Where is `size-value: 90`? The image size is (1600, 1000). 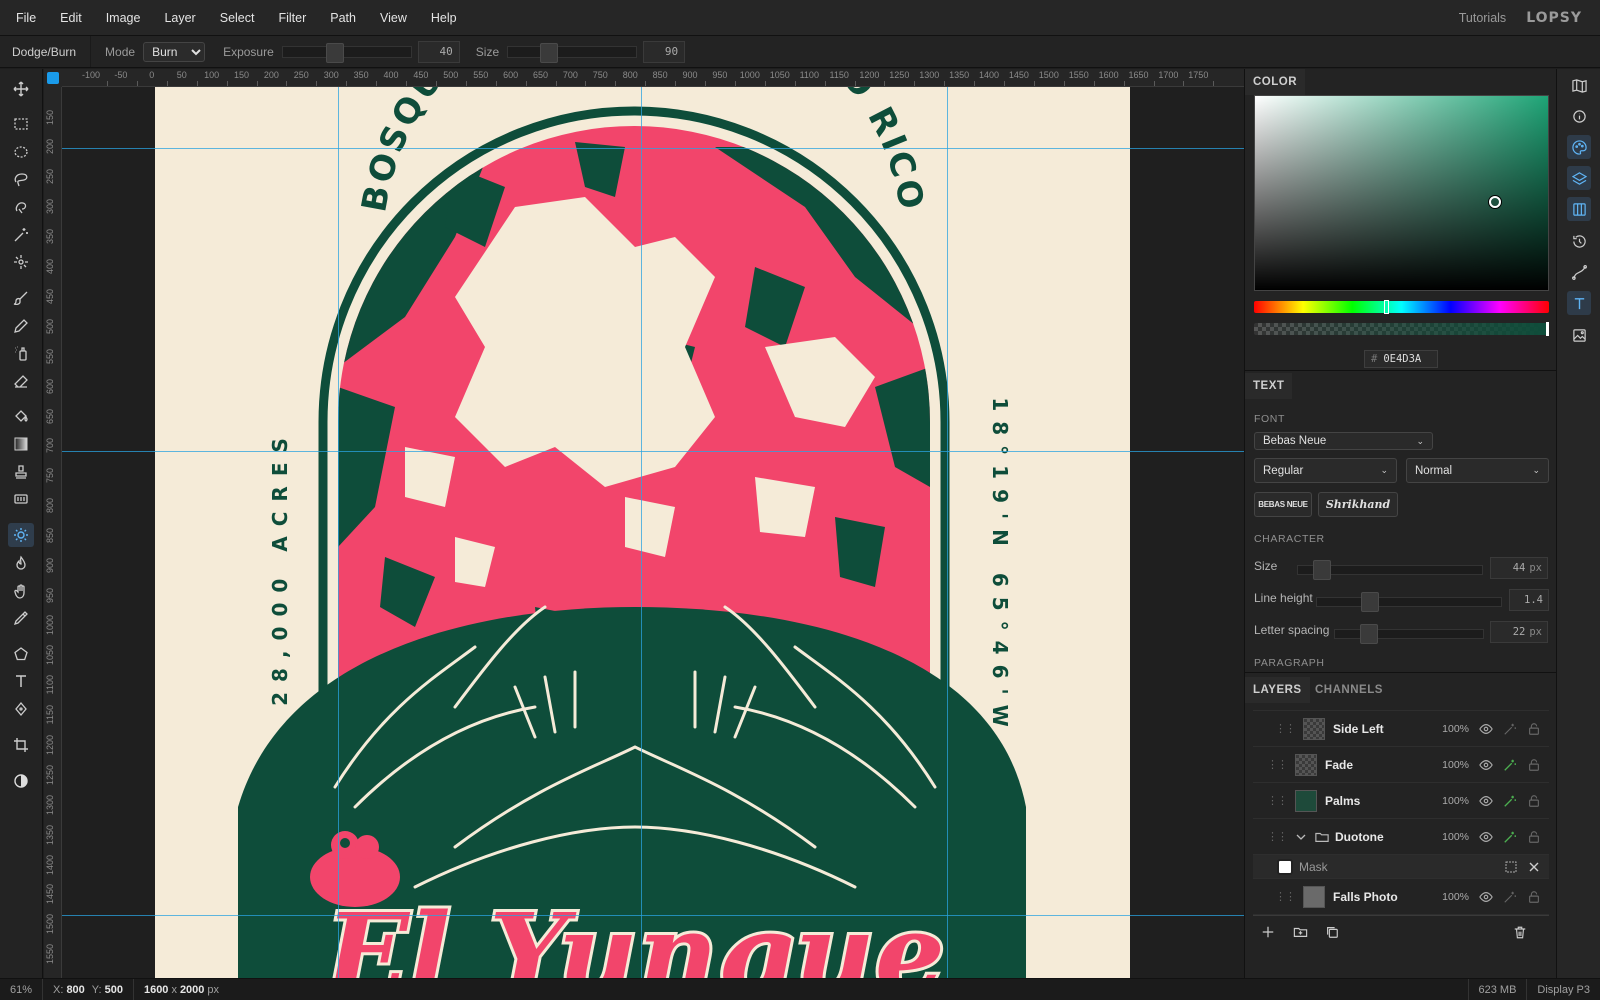 size-value: 90 is located at coordinates (664, 51).